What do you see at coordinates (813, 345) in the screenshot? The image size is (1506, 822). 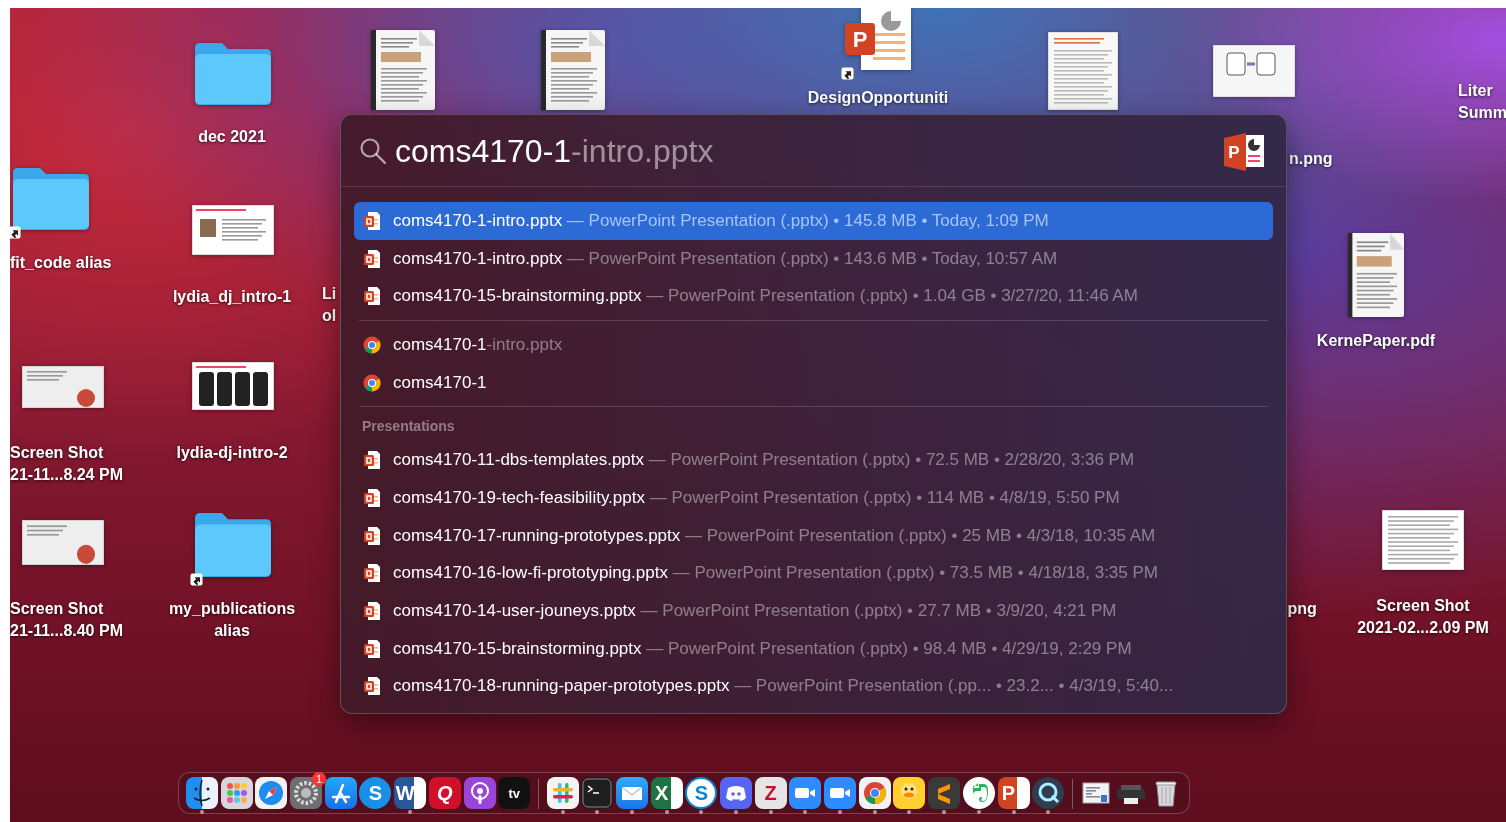 I see `search-result: coms4170-1-intro.pptx` at bounding box center [813, 345].